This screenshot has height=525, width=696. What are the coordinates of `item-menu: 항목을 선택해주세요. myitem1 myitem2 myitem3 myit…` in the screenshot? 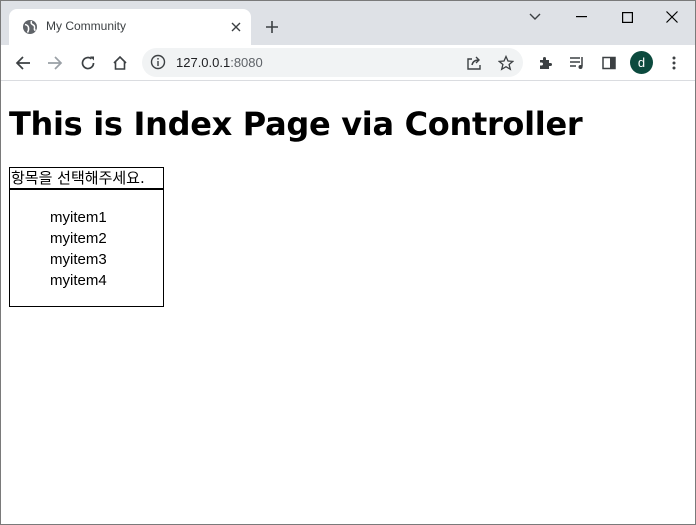 It's located at (86, 237).